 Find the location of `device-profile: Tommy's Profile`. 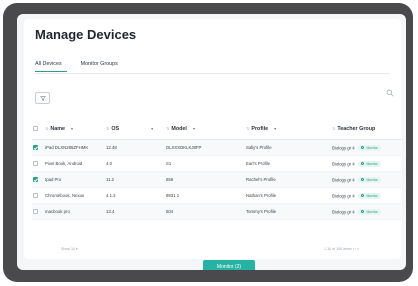

device-profile: Tommy's Profile is located at coordinates (288, 211).